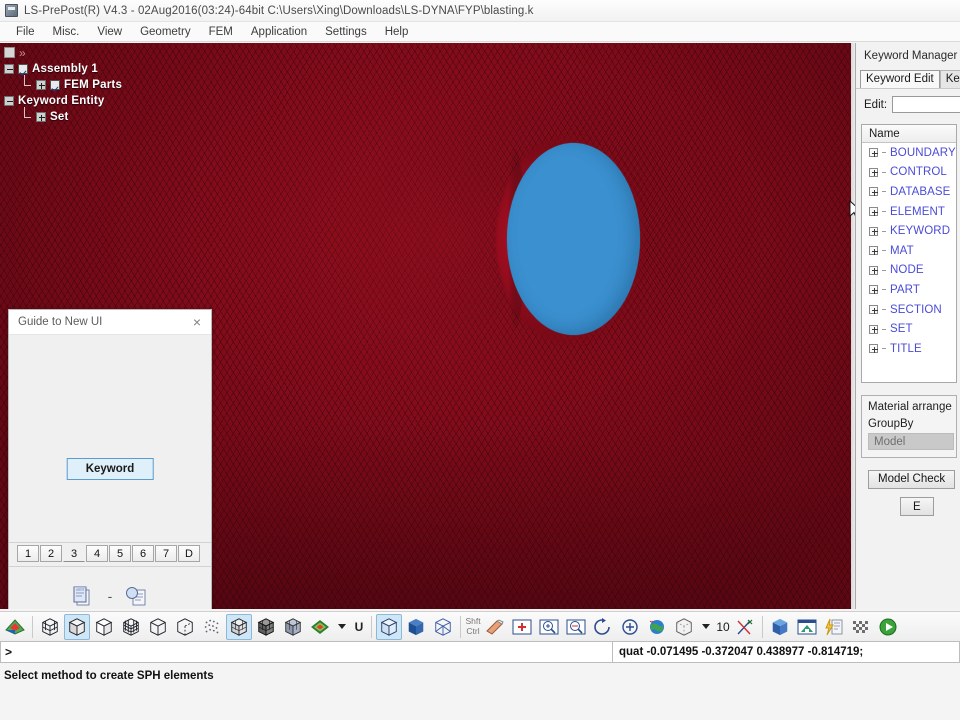 This screenshot has width=960, height=720. I want to click on shaded-edges-icon, so click(266, 627).